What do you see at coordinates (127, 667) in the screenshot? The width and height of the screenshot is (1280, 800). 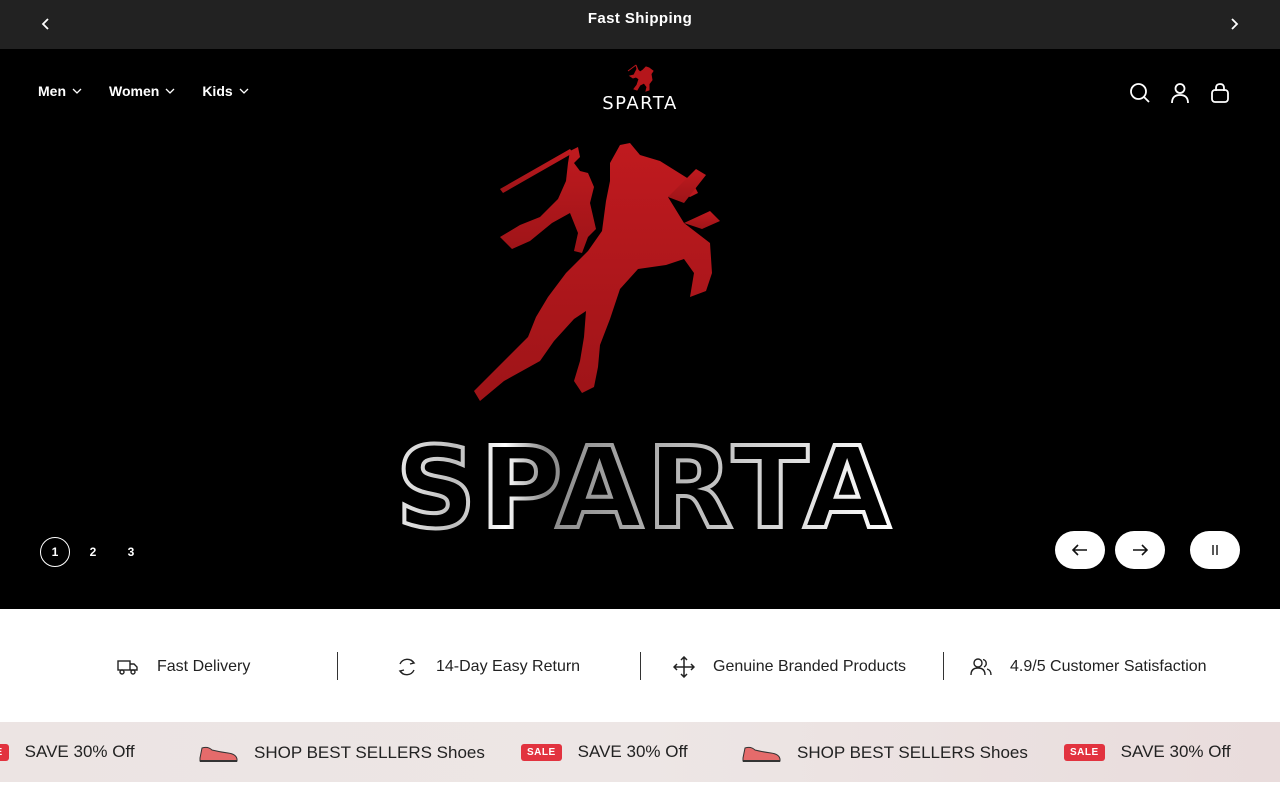 I see `truck-icon` at bounding box center [127, 667].